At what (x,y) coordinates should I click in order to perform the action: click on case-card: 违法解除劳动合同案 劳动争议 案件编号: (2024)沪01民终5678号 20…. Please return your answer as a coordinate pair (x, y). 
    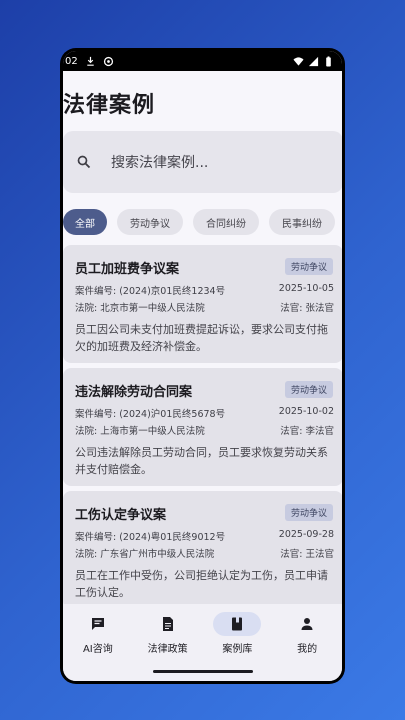
    Looking at the image, I should click on (202, 427).